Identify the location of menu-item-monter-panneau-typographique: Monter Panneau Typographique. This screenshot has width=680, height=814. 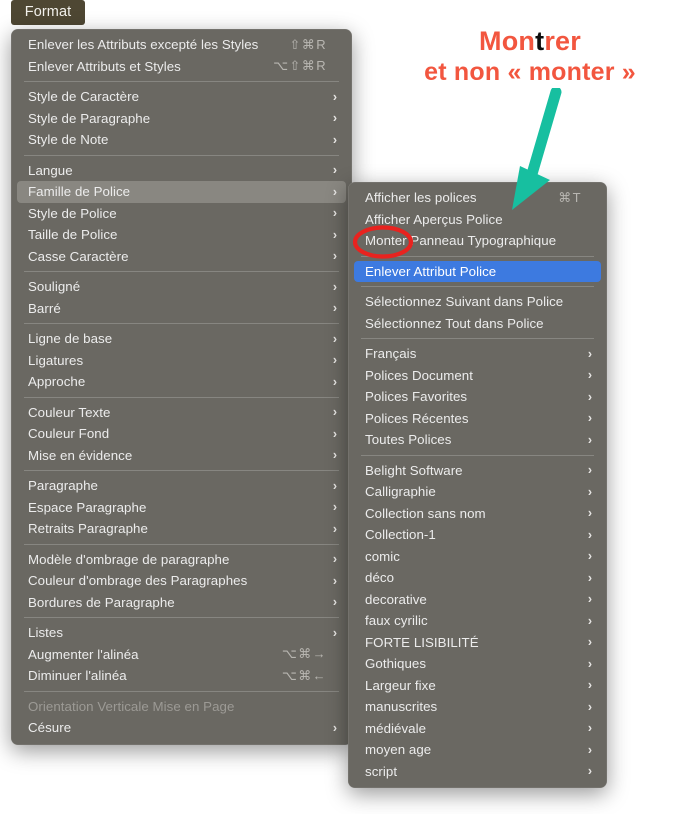
(477, 241).